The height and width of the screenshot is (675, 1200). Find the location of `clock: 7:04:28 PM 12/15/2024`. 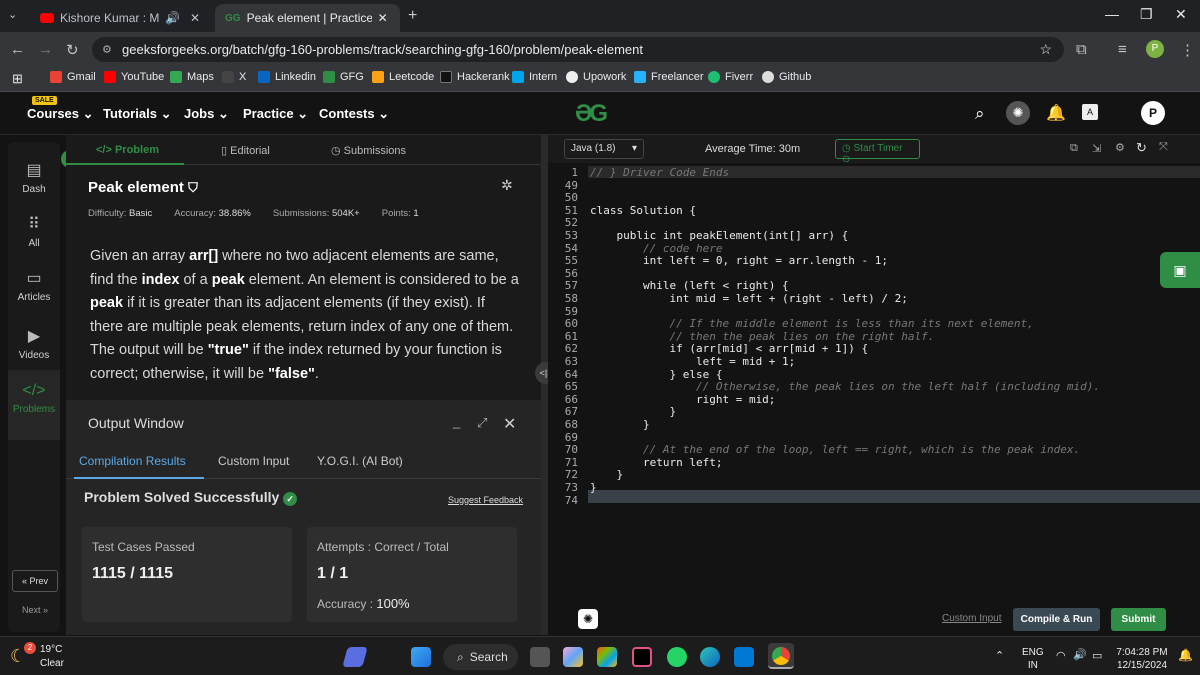

clock: 7:04:28 PM 12/15/2024 is located at coordinates (1142, 659).